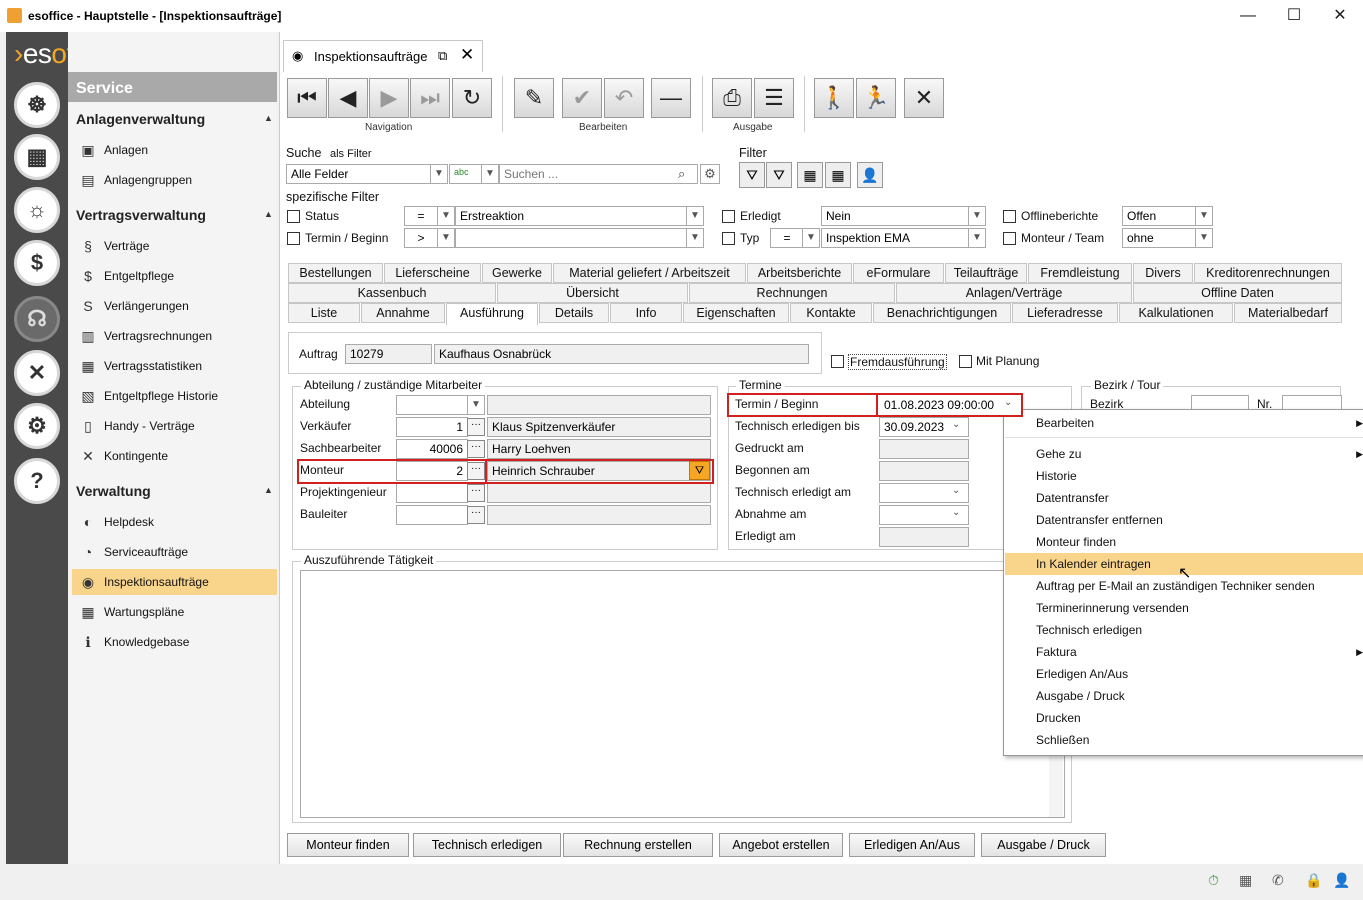 The width and height of the screenshot is (1363, 900). Describe the element at coordinates (174, 336) in the screenshot. I see `nav-item: ▥ Vertragsrechnungen` at that location.